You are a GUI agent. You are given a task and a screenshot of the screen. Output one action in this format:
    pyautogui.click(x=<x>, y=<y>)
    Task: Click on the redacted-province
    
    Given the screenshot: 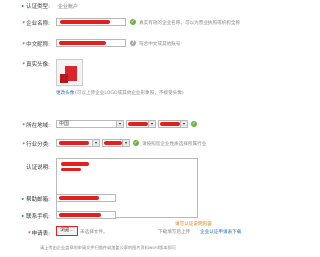 What is the action you would take?
    pyautogui.click(x=138, y=124)
    